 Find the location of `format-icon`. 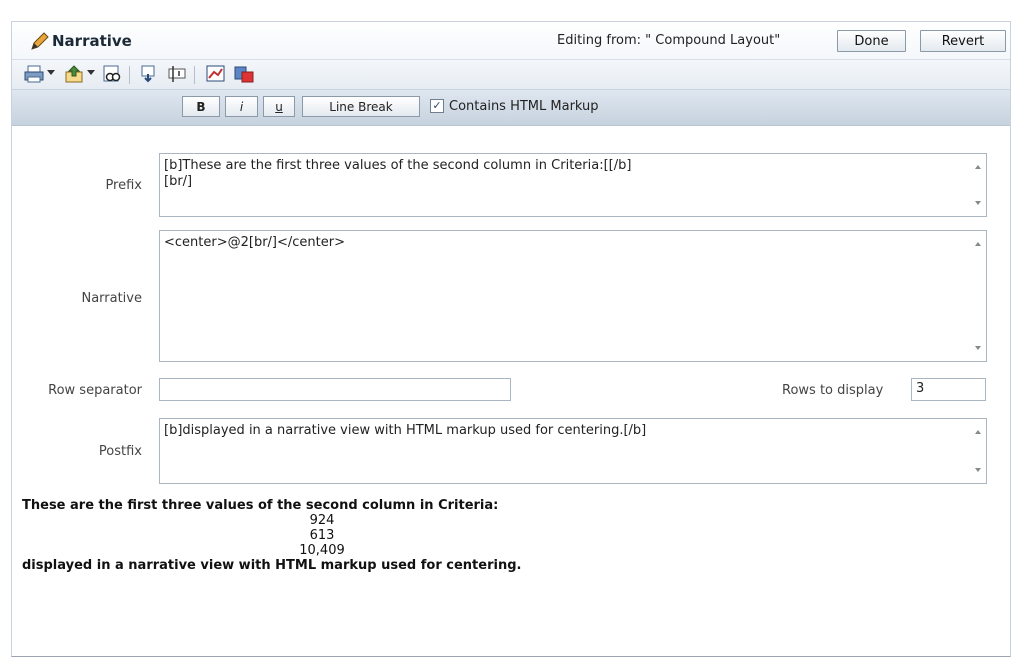

format-icon is located at coordinates (244, 74).